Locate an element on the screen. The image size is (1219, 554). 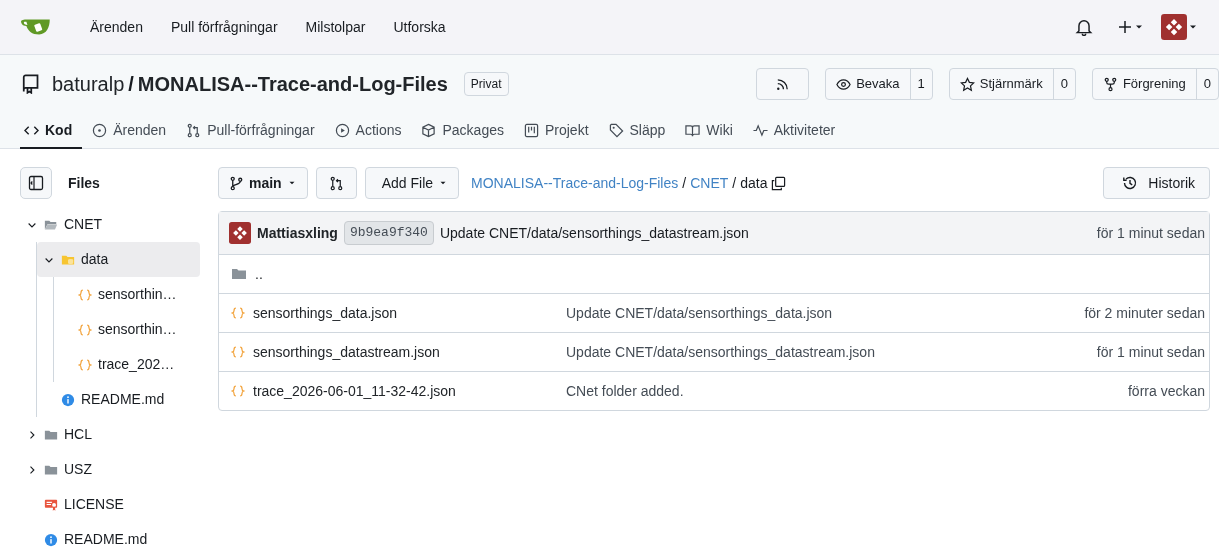
file-tree-item: CNET is located at coordinates (110, 224).